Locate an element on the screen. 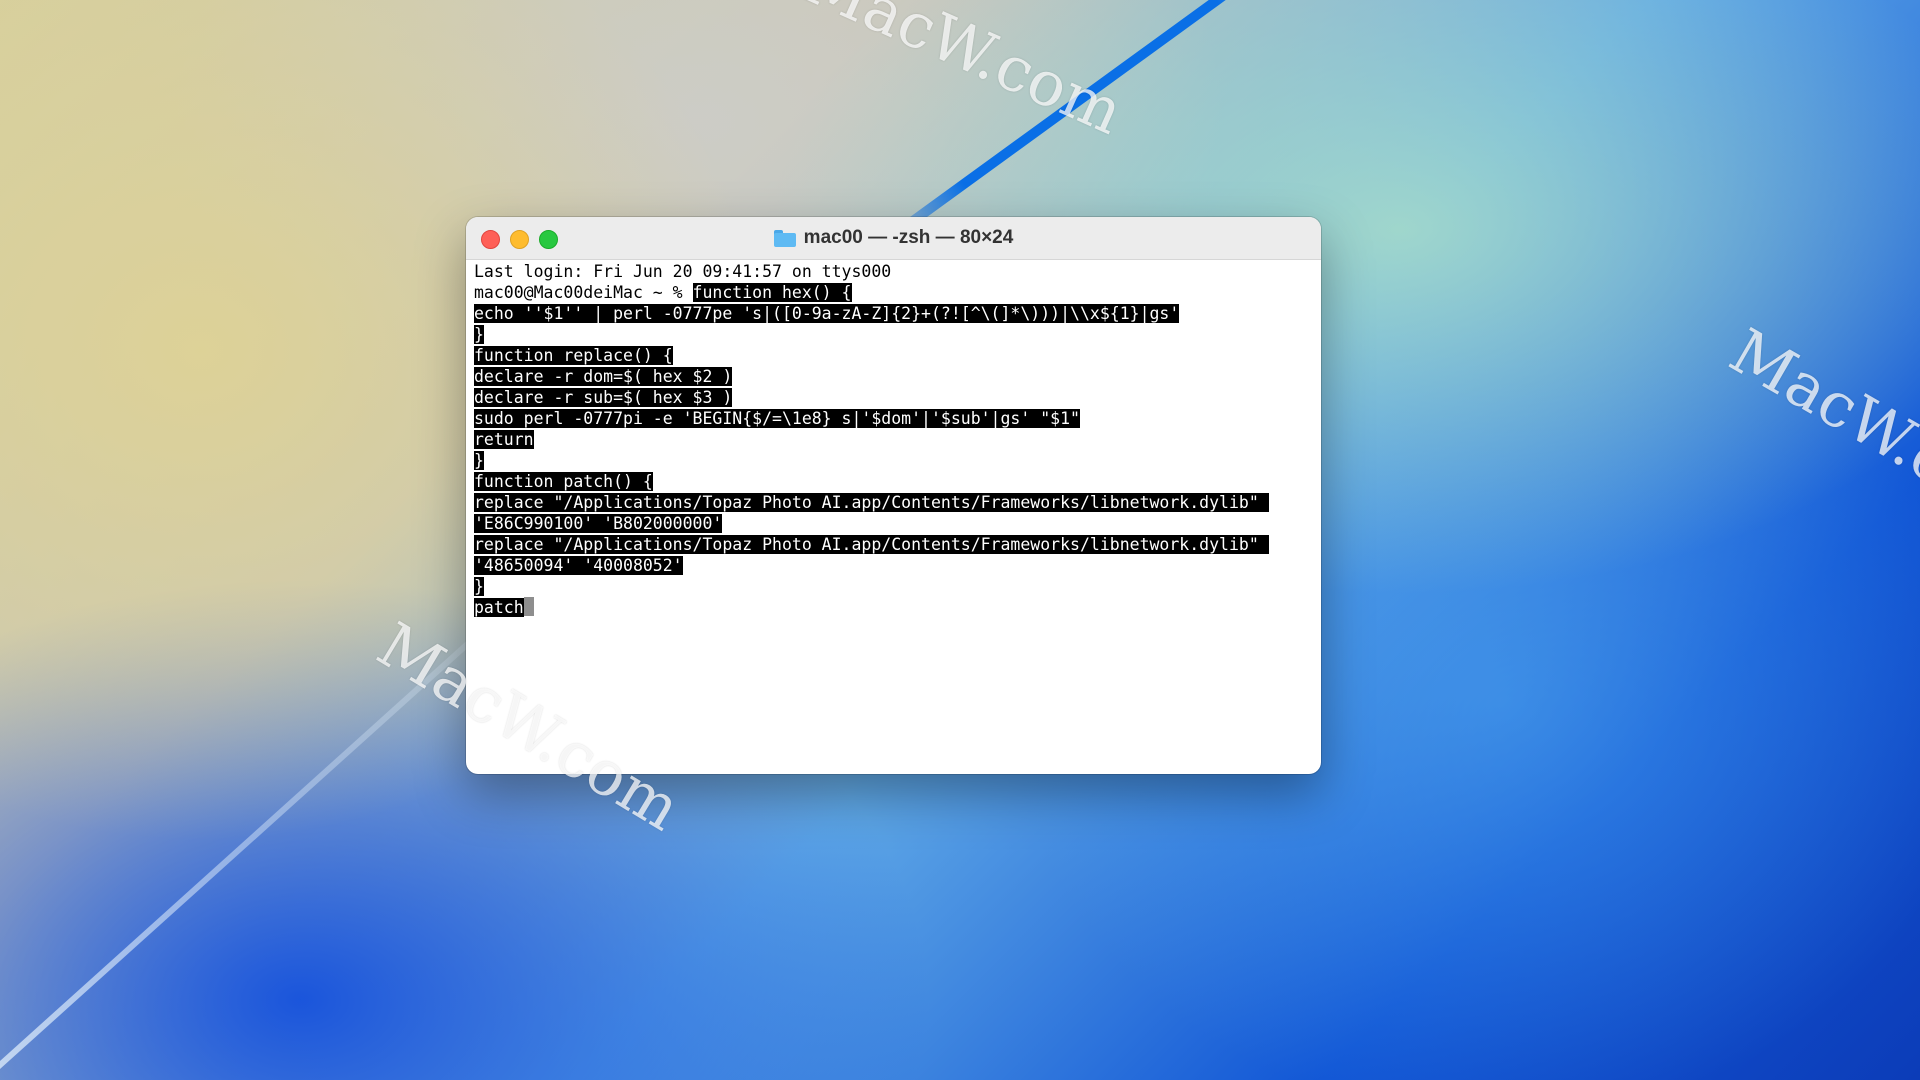 Image resolution: width=1920 pixels, height=1080 pixels. text-cursor is located at coordinates (528, 606).